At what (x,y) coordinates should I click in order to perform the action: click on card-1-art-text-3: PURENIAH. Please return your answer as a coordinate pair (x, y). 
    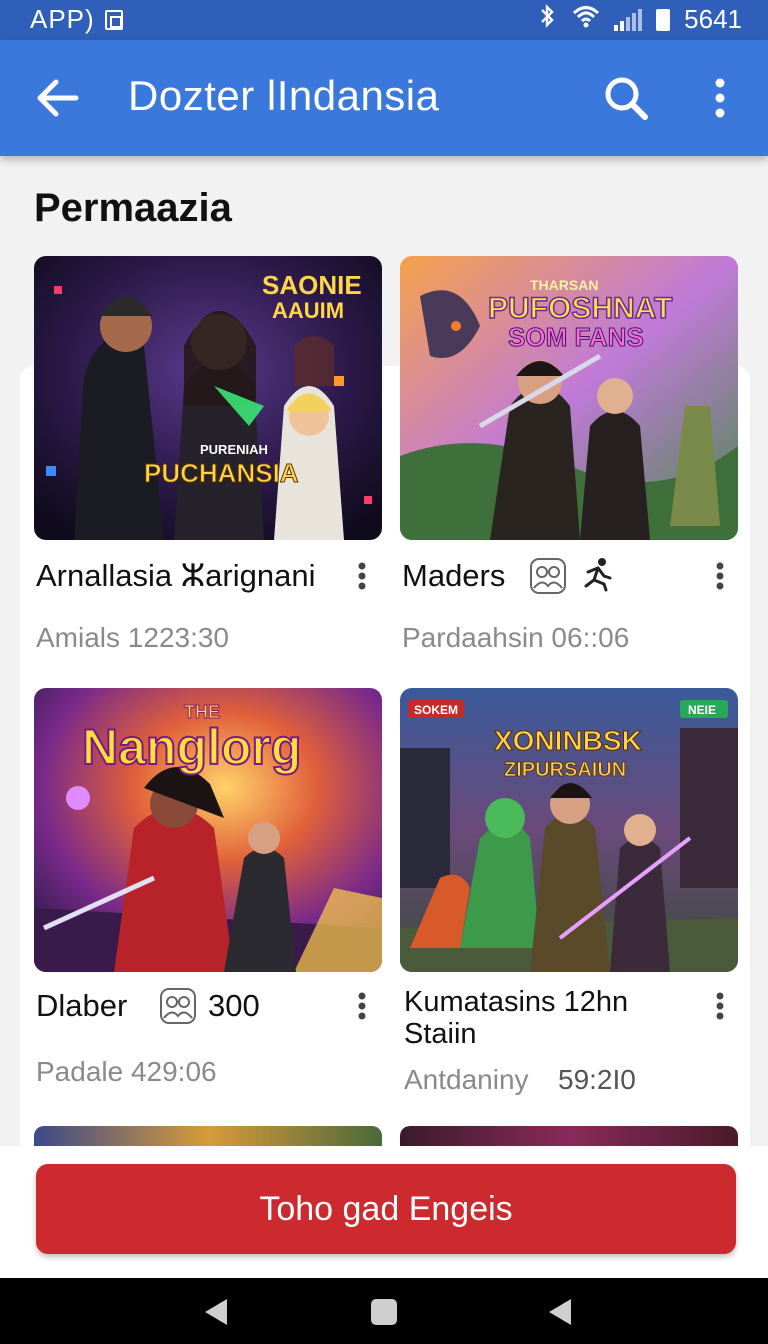
    Looking at the image, I should click on (234, 449).